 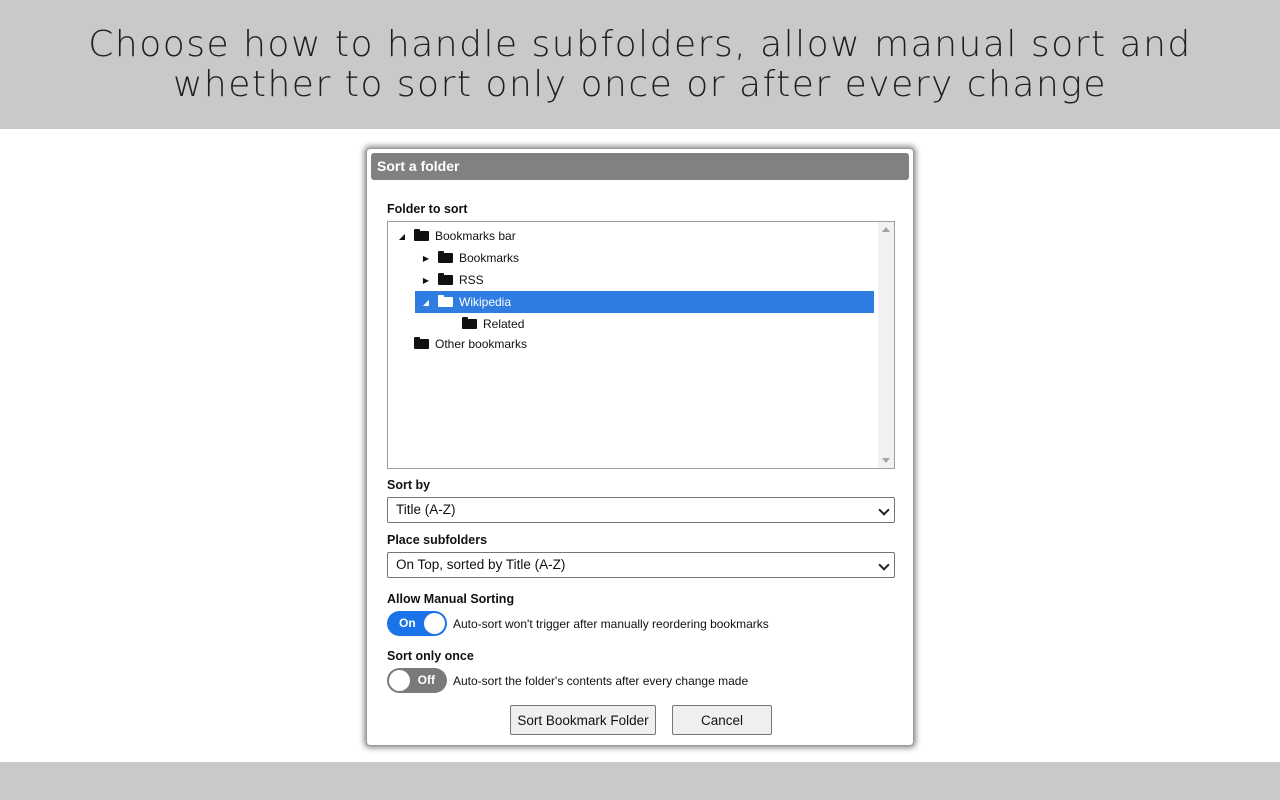 I want to click on sort-by-select: Title (A-Z), so click(x=641, y=510).